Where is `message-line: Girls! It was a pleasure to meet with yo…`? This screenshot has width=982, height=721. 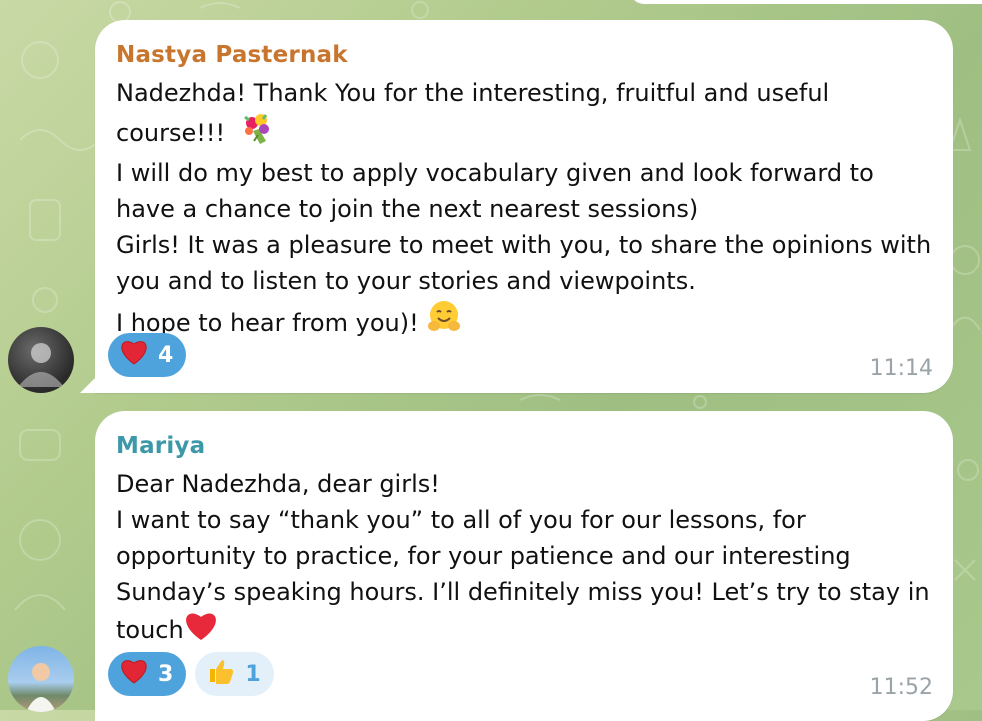
message-line: Girls! It was a pleasure to meet with yo… is located at coordinates (524, 245).